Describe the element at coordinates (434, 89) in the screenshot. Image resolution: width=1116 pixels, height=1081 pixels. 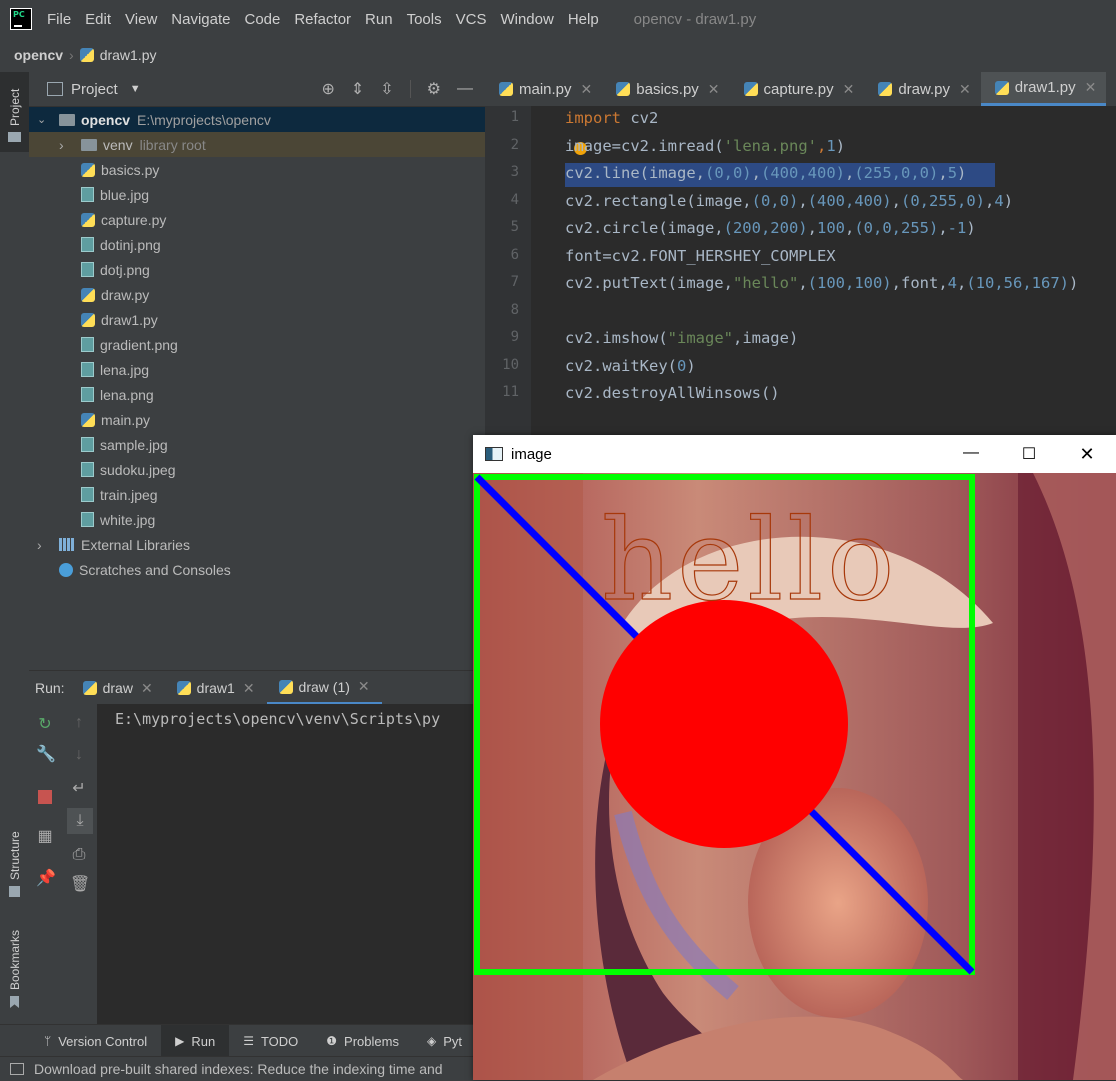
I see `gear-icon: ⚙` at that location.